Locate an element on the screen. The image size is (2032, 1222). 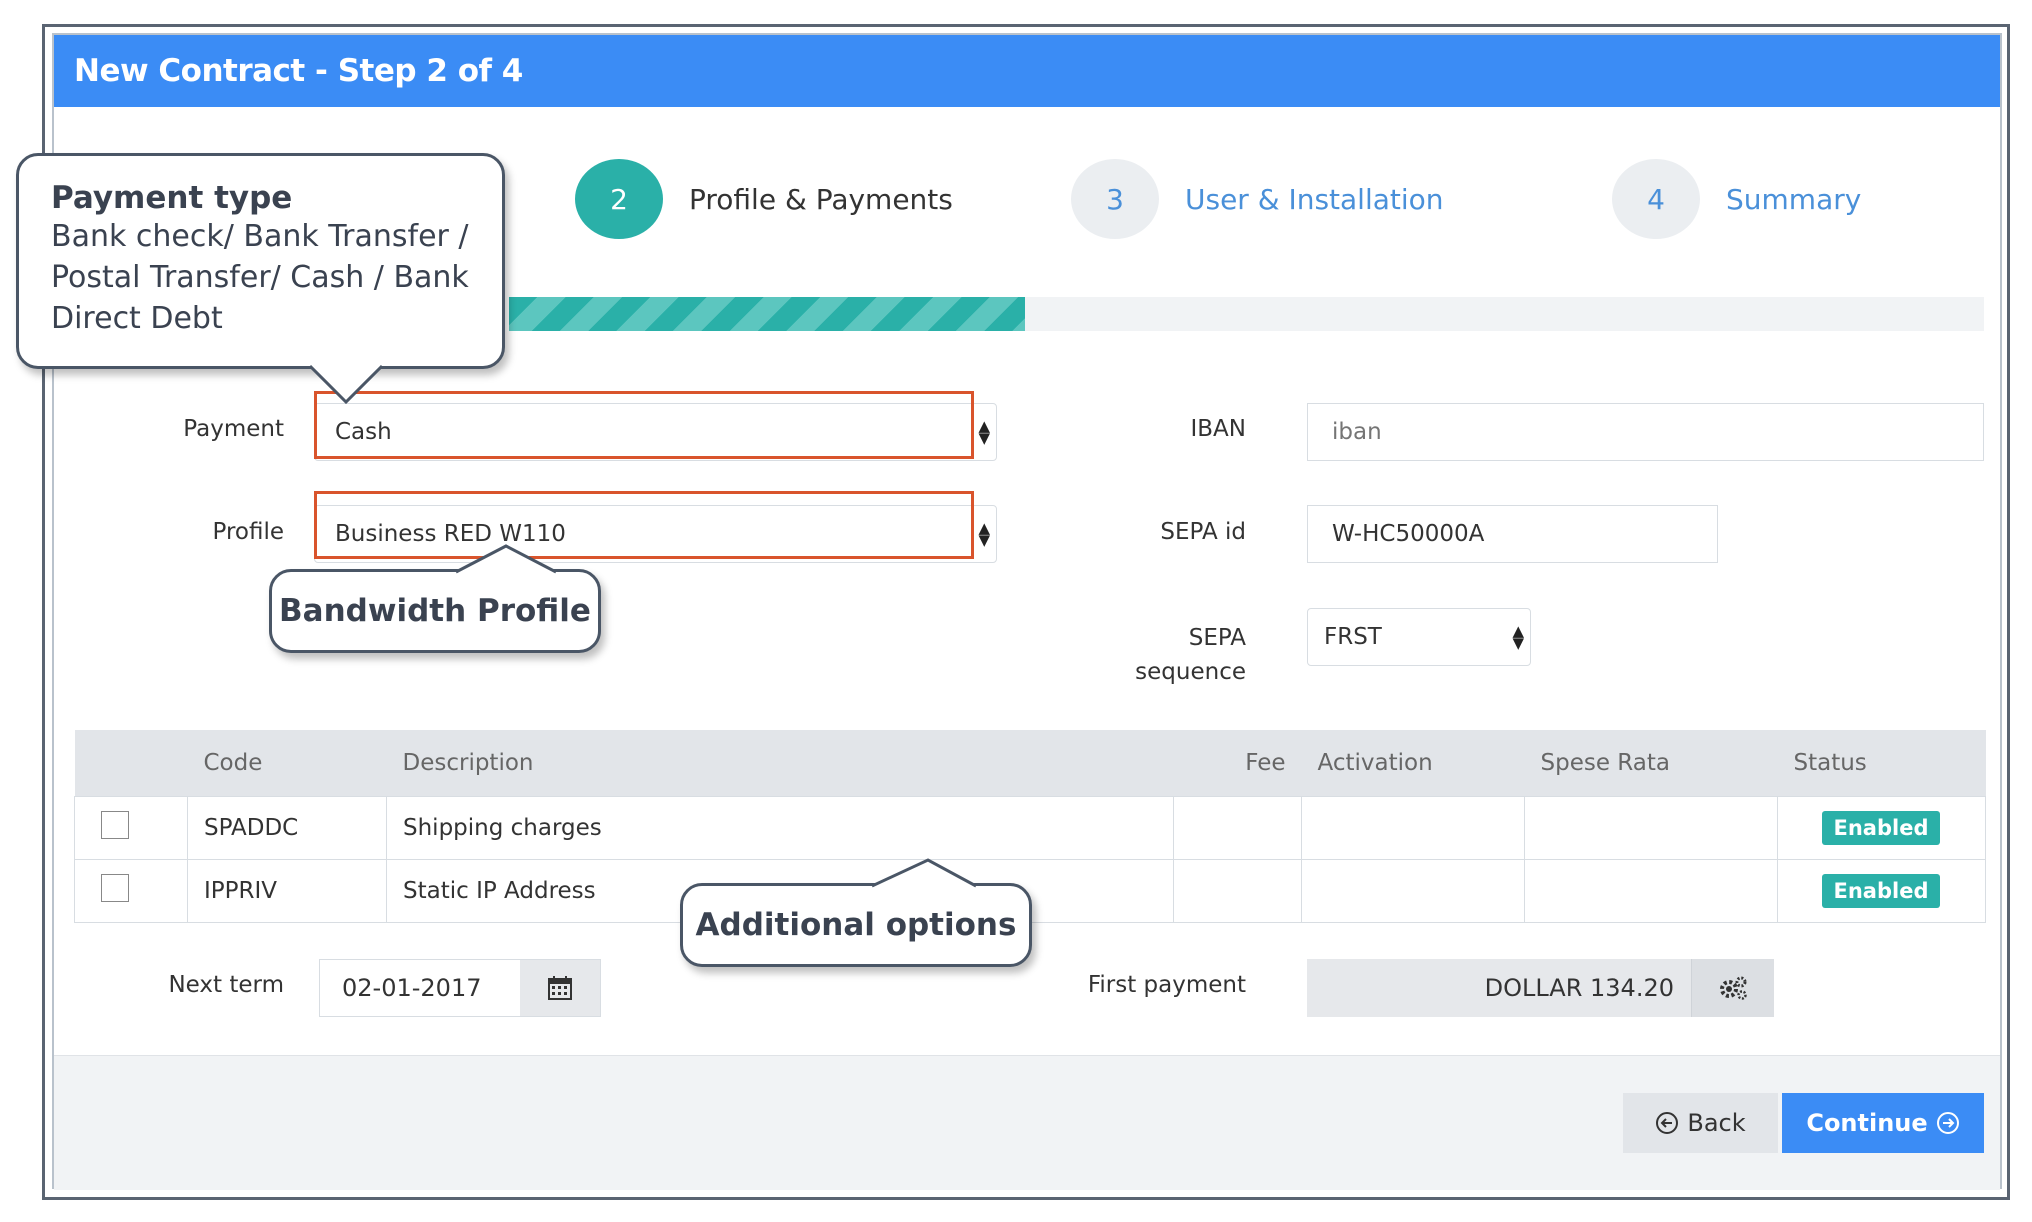
step-2-number: 2 is located at coordinates (619, 199).